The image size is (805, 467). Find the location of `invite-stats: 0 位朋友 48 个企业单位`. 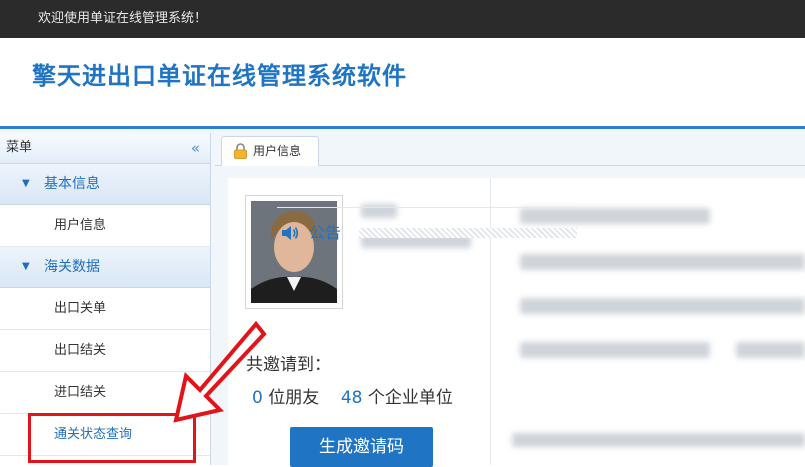

invite-stats: 0 位朋友 48 个企业单位 is located at coordinates (352, 395).